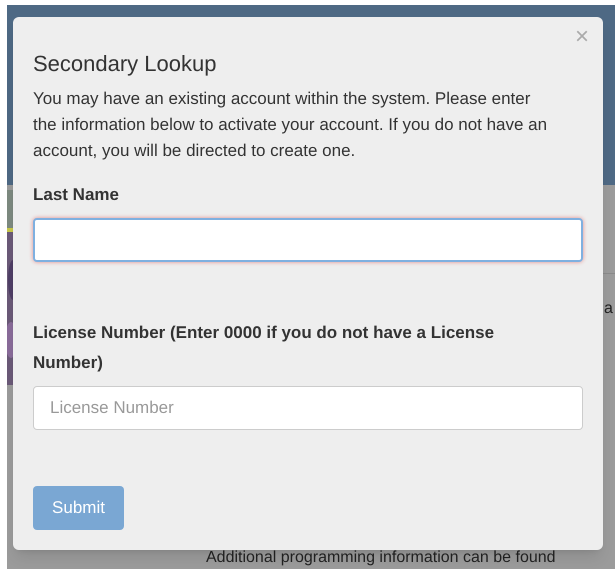  I want to click on page-text: a, so click(608, 309).